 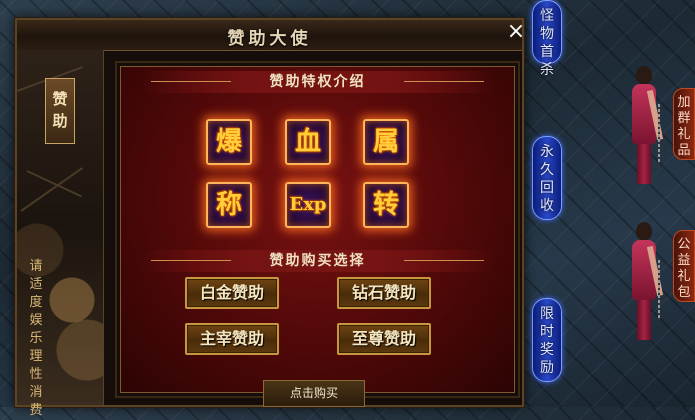 What do you see at coordinates (547, 206) in the screenshot?
I see `vbtn-char: 收` at bounding box center [547, 206].